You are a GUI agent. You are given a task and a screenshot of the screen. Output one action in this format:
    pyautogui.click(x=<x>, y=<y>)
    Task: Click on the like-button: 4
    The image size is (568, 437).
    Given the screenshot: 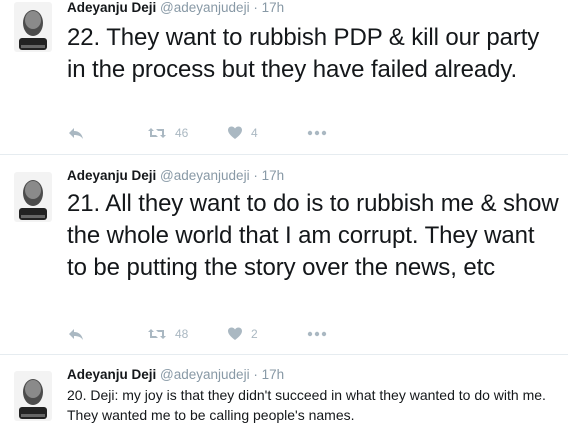 What is the action you would take?
    pyautogui.click(x=267, y=133)
    